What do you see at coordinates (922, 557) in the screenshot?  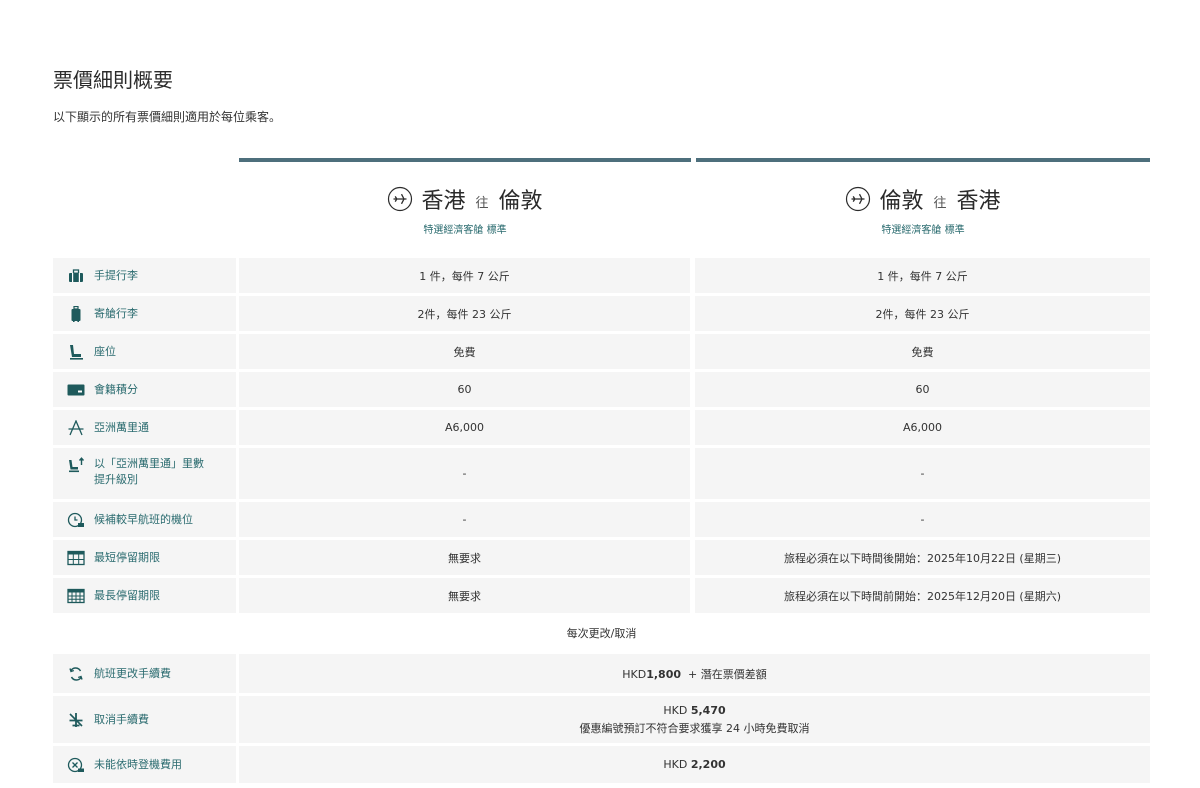 I see `return-value: 旅程必須在以下時間後開始：2025年10月22日 (星期三)` at bounding box center [922, 557].